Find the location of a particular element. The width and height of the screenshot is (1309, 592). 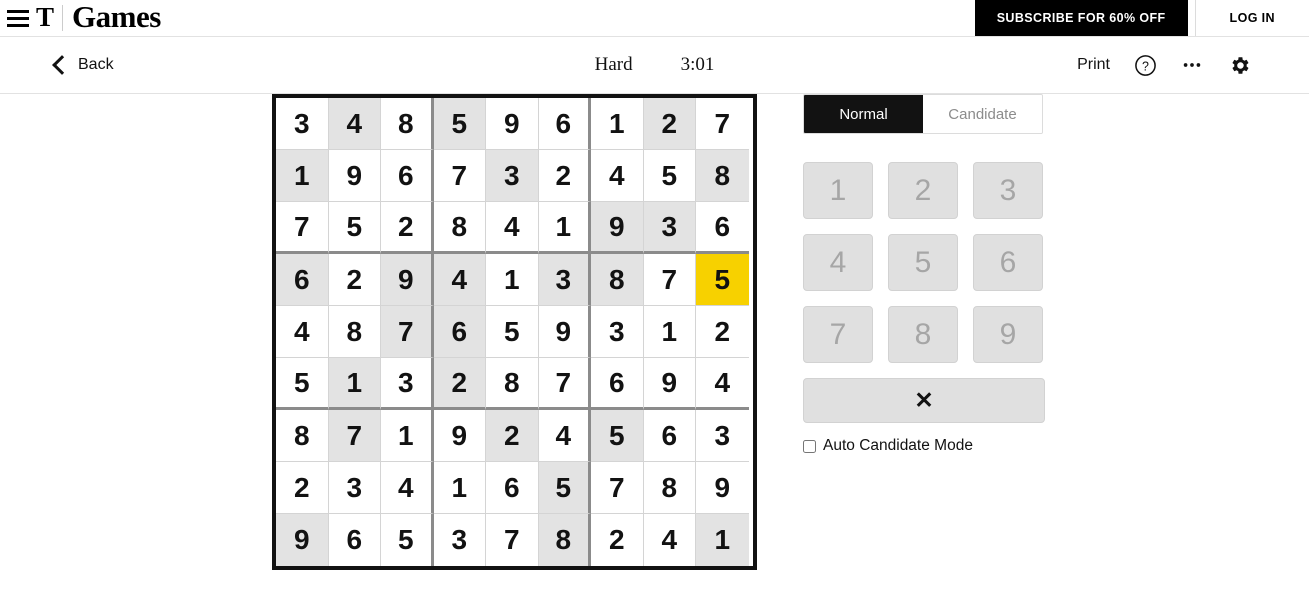

mode-candidate-button: Candidate is located at coordinates (982, 114).